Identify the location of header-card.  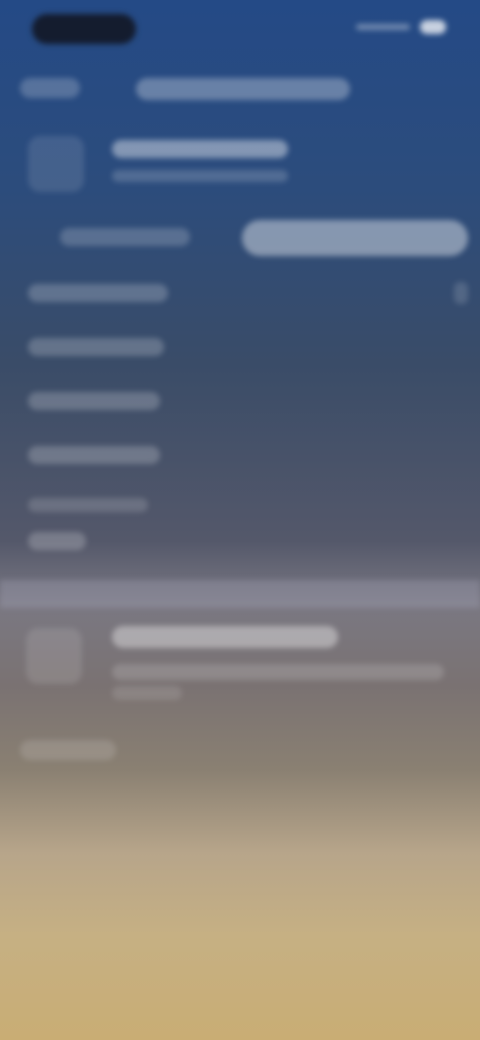
(240, 165).